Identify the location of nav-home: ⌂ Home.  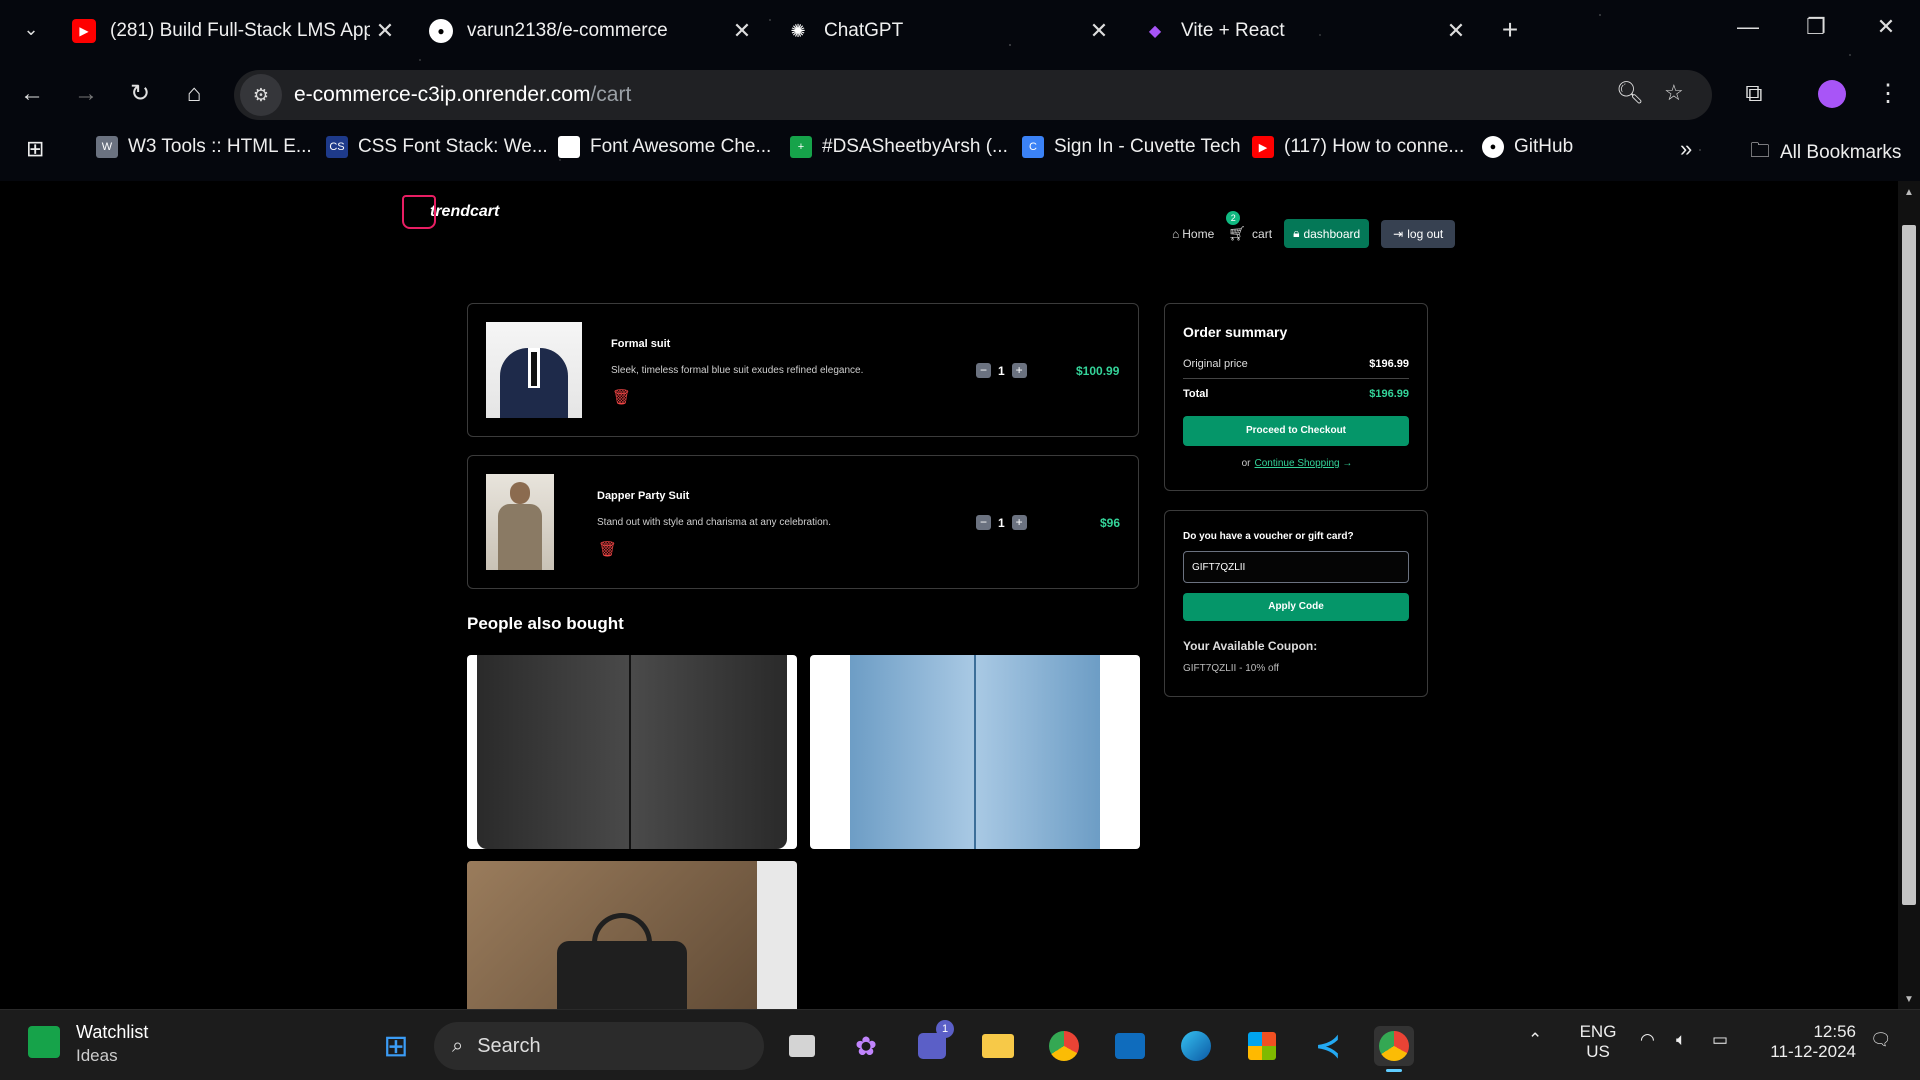
(1193, 234).